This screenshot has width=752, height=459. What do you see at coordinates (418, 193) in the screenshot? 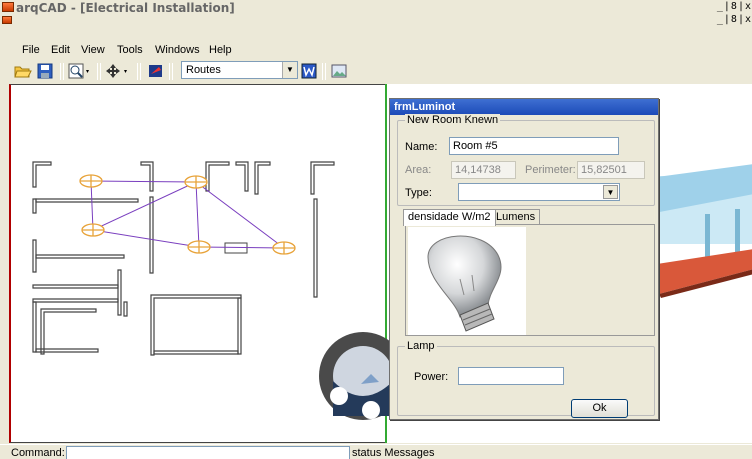
I see `type-label: Type:` at bounding box center [418, 193].